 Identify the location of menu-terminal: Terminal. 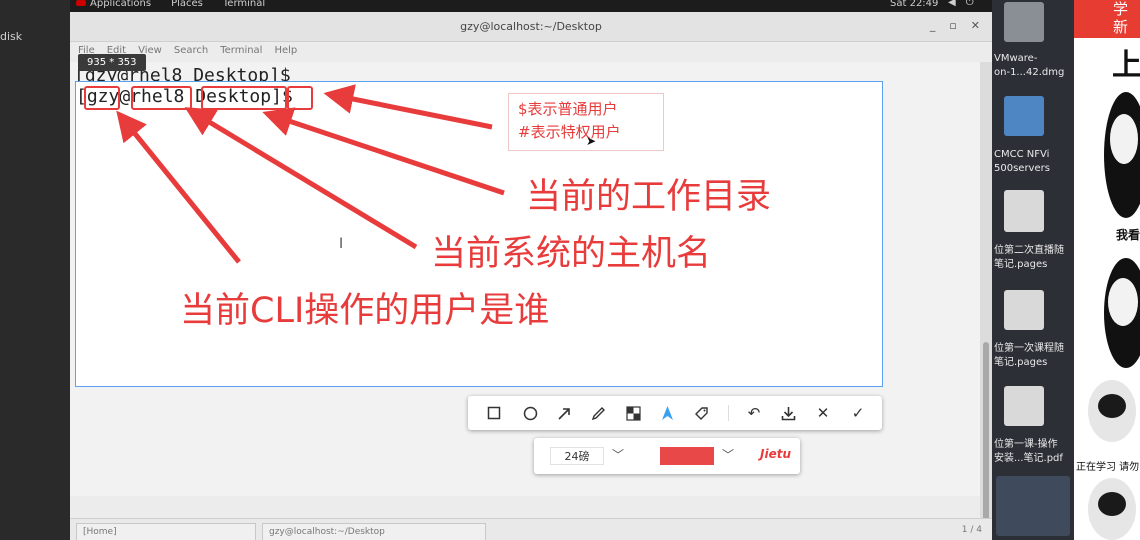
(241, 53).